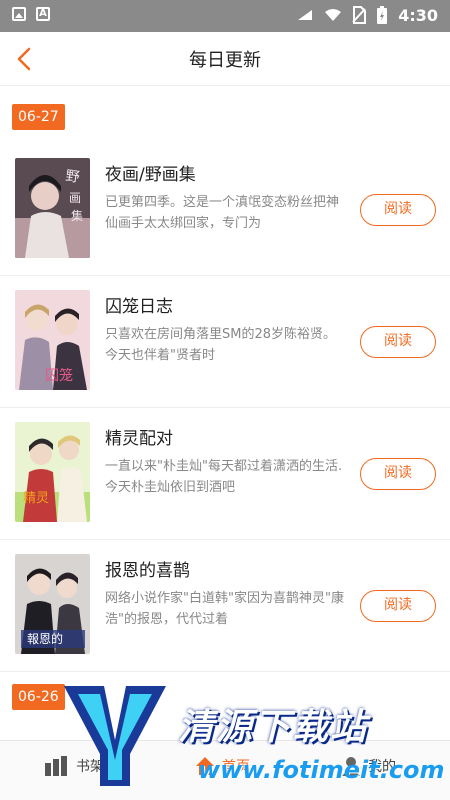  What do you see at coordinates (224, 609) in the screenshot?
I see `item-description: 网络小说作家"白道韩"家因为喜鹊神灵"康浩"的报恩，代代过着` at bounding box center [224, 609].